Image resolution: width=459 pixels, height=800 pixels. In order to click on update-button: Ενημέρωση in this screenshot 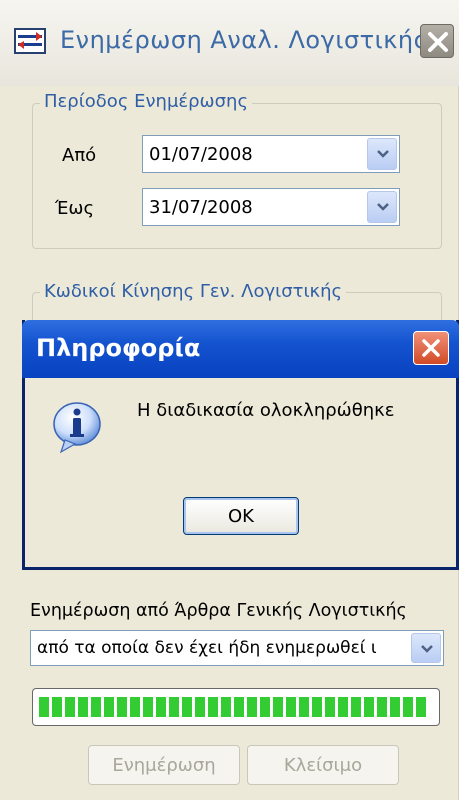, I will do `click(164, 765)`.